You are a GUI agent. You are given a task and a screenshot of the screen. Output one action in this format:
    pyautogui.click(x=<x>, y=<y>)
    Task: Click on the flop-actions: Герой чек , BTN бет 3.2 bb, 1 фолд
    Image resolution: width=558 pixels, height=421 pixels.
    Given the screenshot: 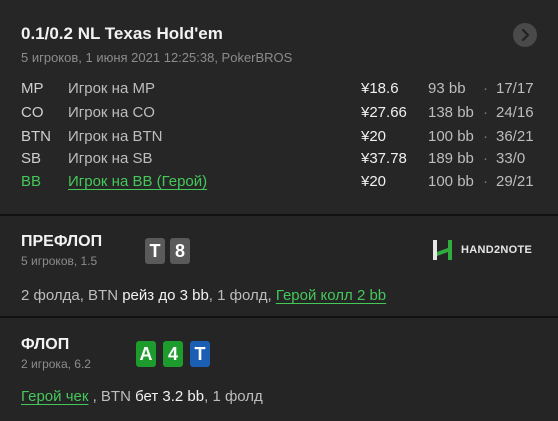 What is the action you would take?
    pyautogui.click(x=142, y=396)
    